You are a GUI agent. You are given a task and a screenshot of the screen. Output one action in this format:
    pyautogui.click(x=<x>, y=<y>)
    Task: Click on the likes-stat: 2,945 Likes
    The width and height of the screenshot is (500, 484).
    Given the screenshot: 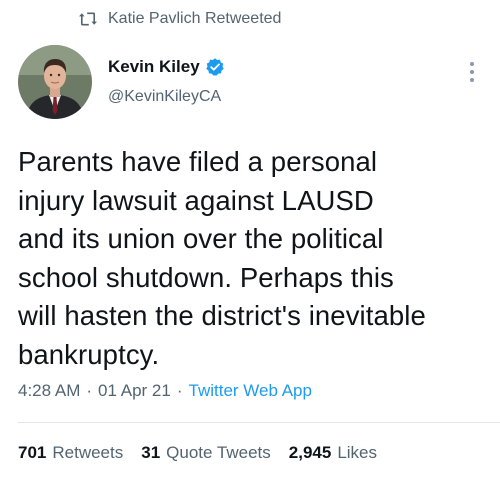 What is the action you would take?
    pyautogui.click(x=333, y=453)
    